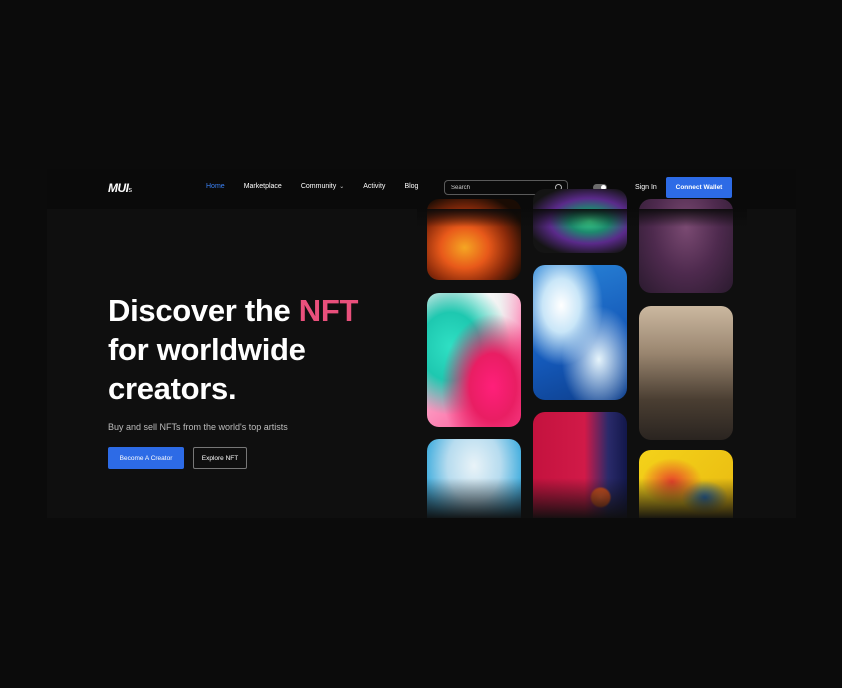  What do you see at coordinates (215, 186) in the screenshot?
I see `nav-home: Home` at bounding box center [215, 186].